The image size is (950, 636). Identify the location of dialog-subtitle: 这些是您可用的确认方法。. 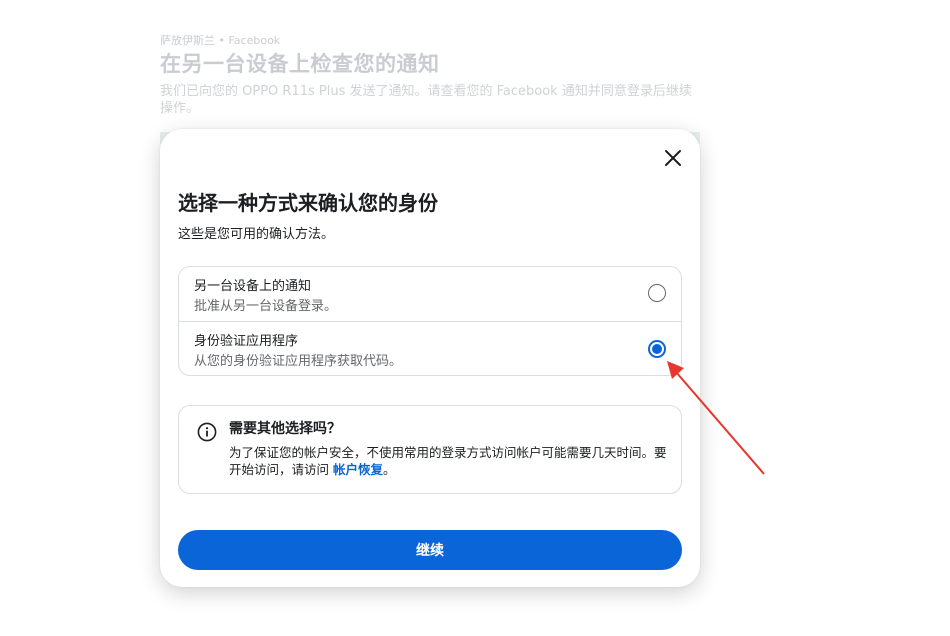
(256, 234).